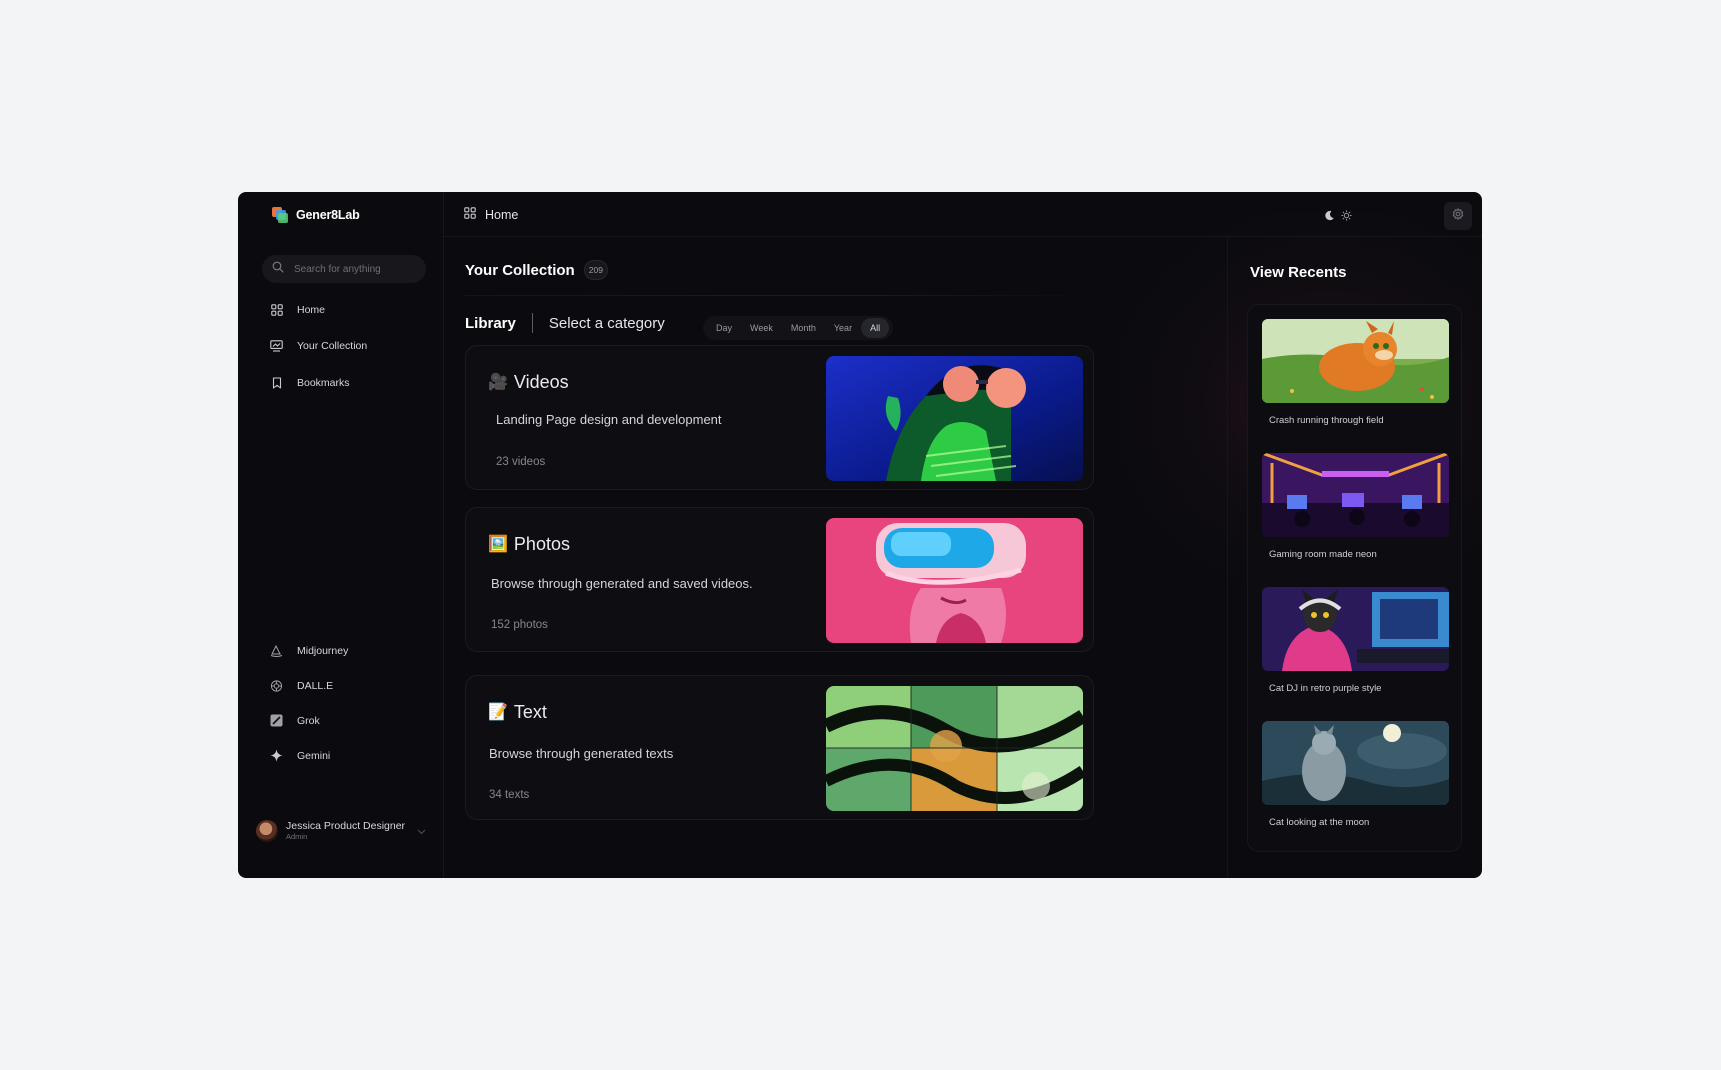 The height and width of the screenshot is (1070, 1721). What do you see at coordinates (581, 753) in the screenshot?
I see `card-description: Browse through generated texts` at bounding box center [581, 753].